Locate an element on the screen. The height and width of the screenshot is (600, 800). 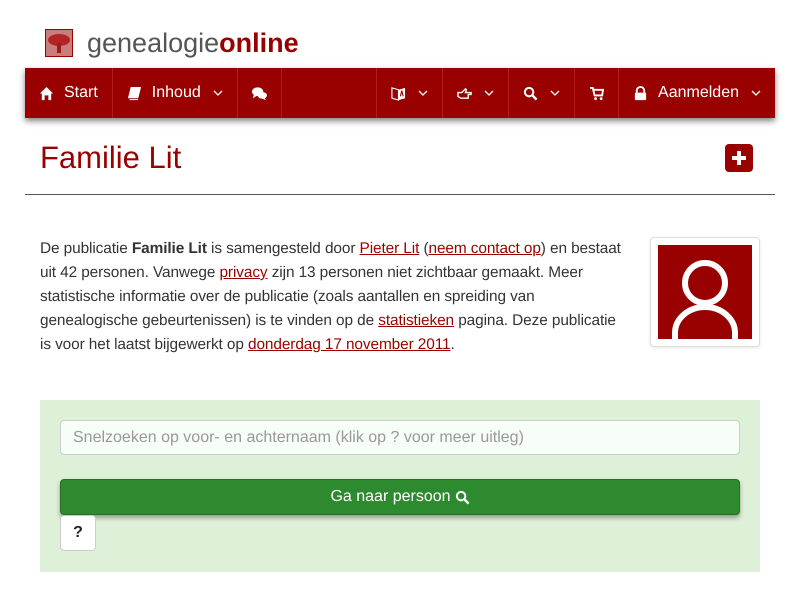
lock-icon is located at coordinates (640, 93).